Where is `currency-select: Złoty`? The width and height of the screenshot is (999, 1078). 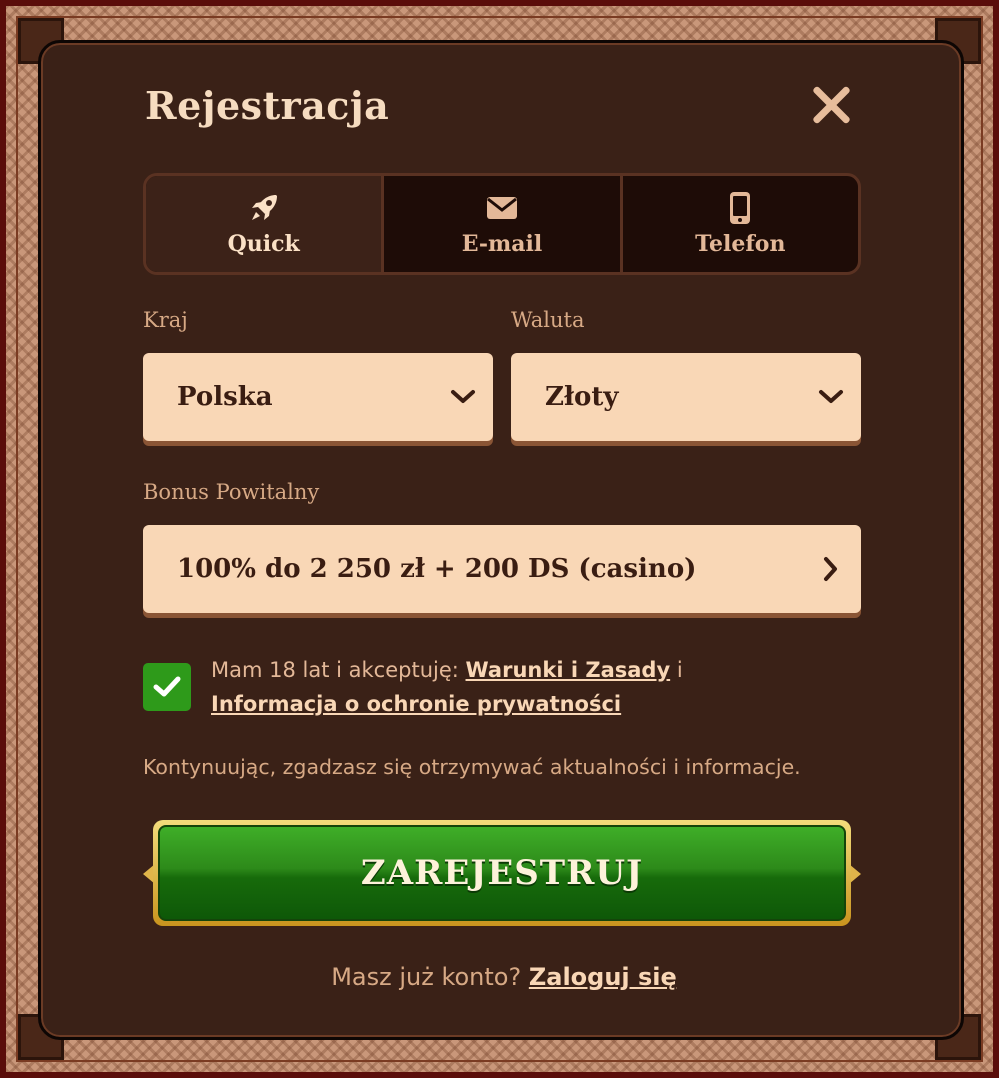 currency-select: Złoty is located at coordinates (686, 397).